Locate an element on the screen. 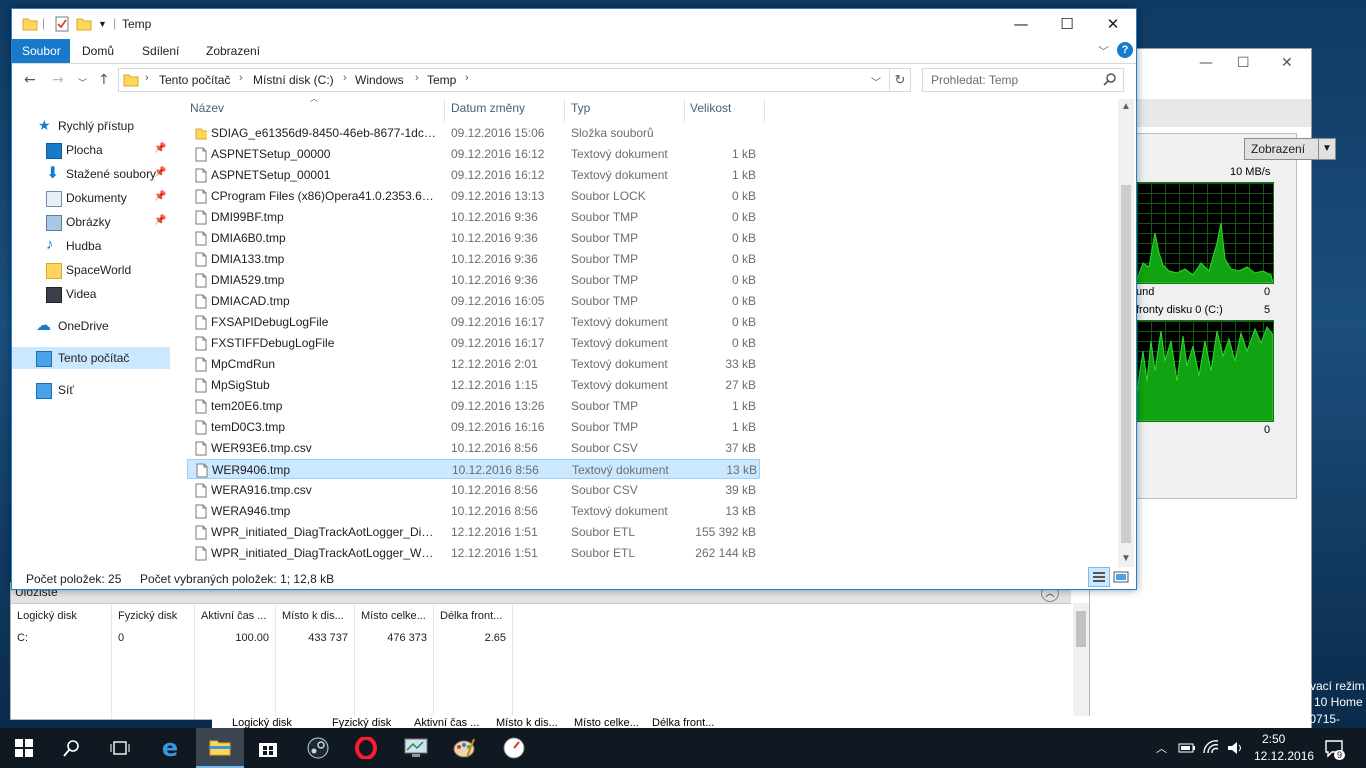 This screenshot has width=1366, height=768. nav-item-downloads: ⬇ Stažené soubory 📌 is located at coordinates (91, 174).